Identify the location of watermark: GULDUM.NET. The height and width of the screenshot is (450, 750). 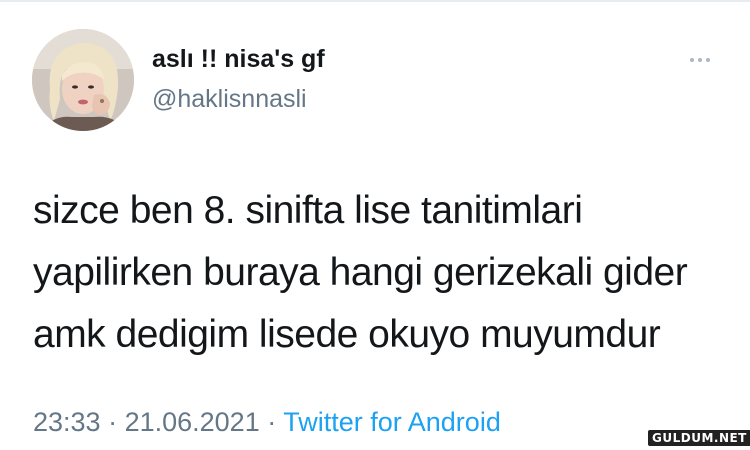
(699, 438).